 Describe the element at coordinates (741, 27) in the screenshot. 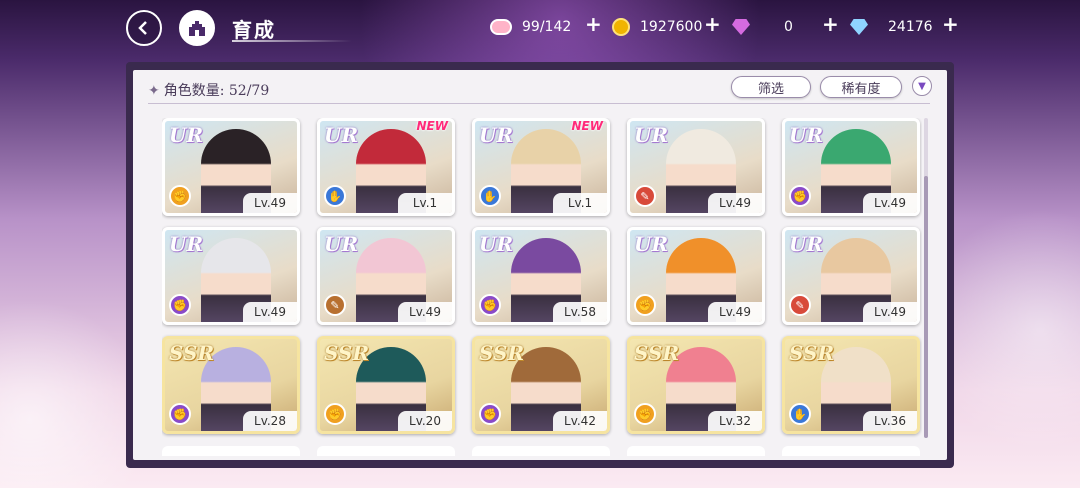

I see `pink-gem-icon` at that location.